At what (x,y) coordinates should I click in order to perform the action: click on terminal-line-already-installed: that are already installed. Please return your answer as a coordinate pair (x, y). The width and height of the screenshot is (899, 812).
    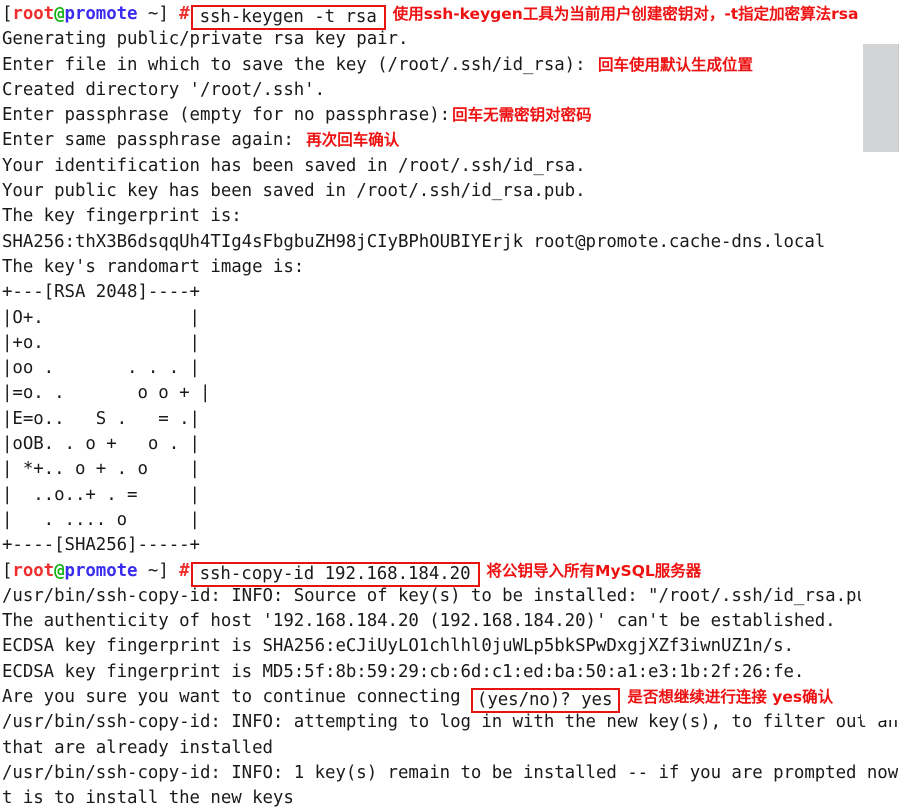
    Looking at the image, I should click on (137, 747).